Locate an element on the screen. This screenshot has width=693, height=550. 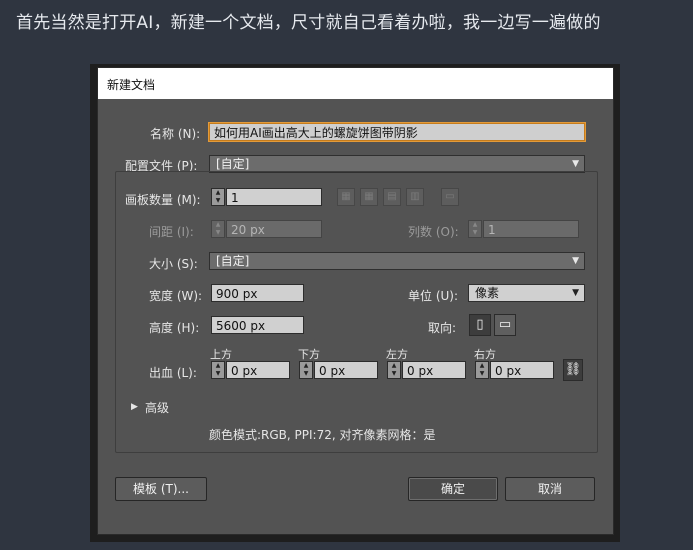
artboard-arrange-icon: ▥ is located at coordinates (415, 197).